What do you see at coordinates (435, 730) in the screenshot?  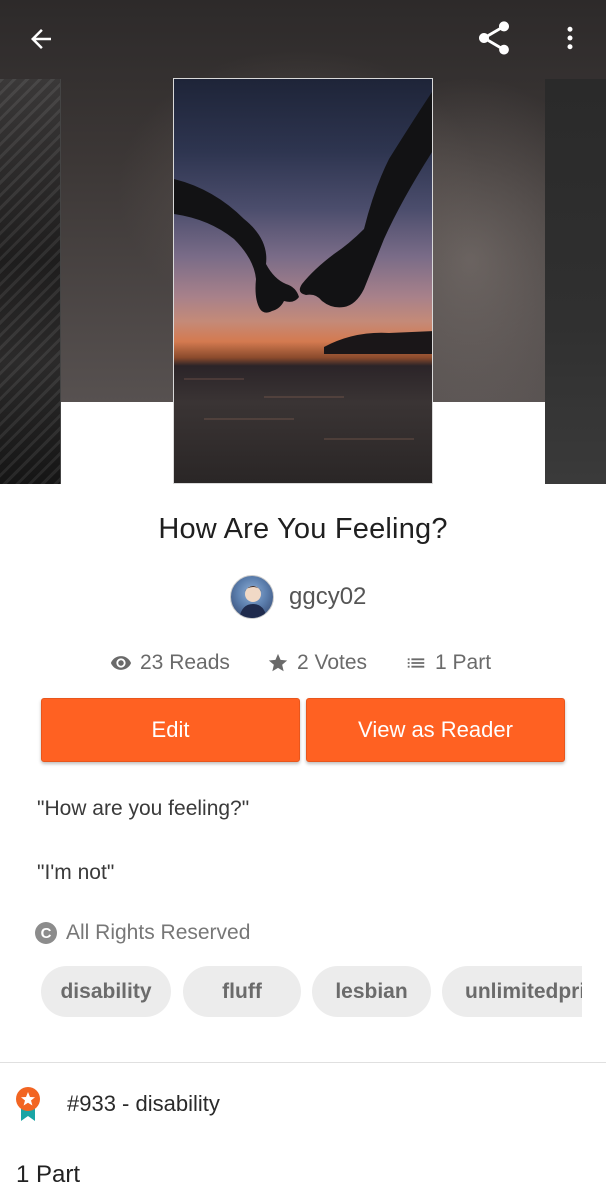 I see `view-as-reader-button: View as Reader` at bounding box center [435, 730].